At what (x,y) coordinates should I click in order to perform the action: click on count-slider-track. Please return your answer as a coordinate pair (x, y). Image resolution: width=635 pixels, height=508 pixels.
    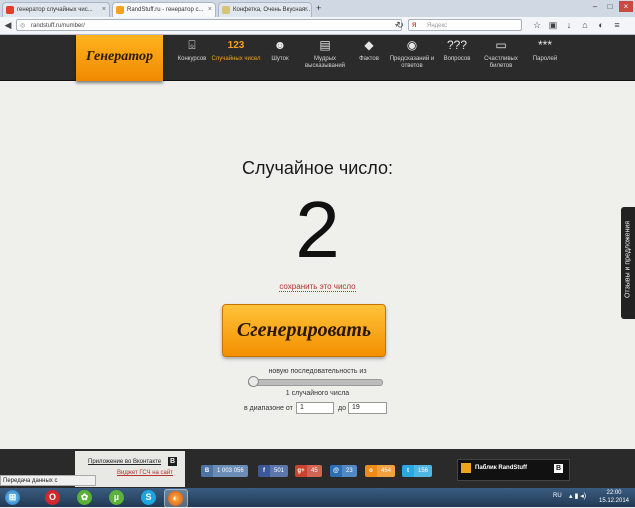
    Looking at the image, I should click on (315, 382).